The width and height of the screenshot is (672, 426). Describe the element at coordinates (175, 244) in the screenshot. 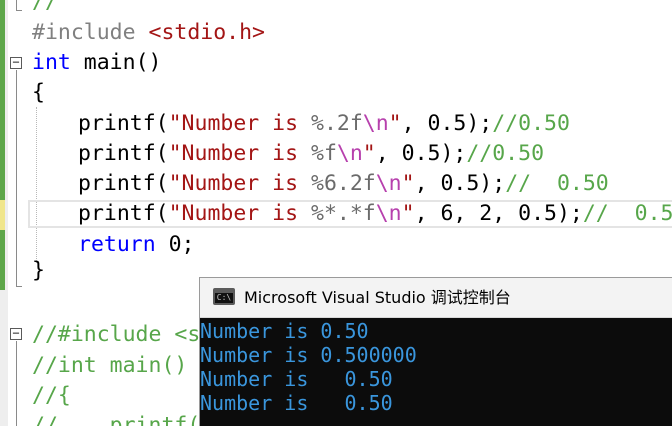

I see `code-token: 0;` at that location.